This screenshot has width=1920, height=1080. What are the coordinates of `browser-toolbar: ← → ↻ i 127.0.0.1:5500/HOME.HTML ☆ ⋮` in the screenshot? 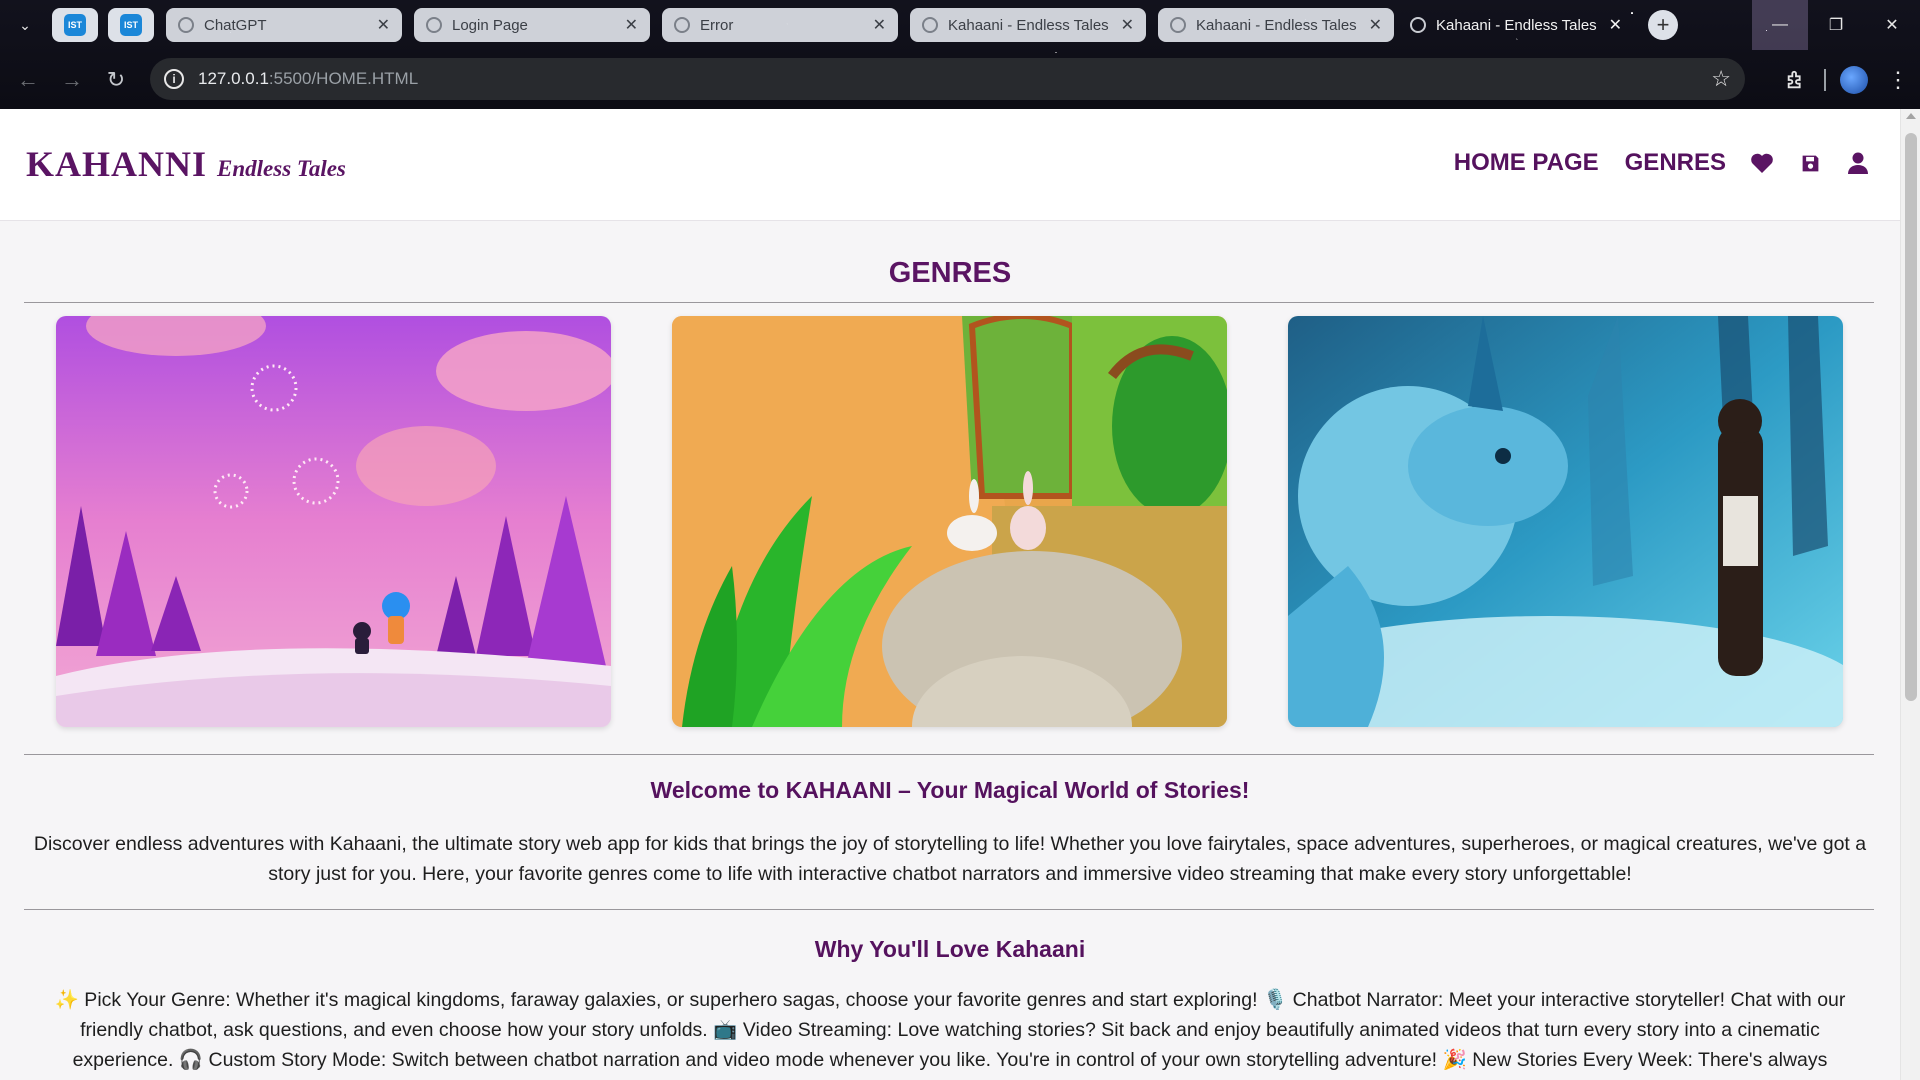 It's located at (960, 79).